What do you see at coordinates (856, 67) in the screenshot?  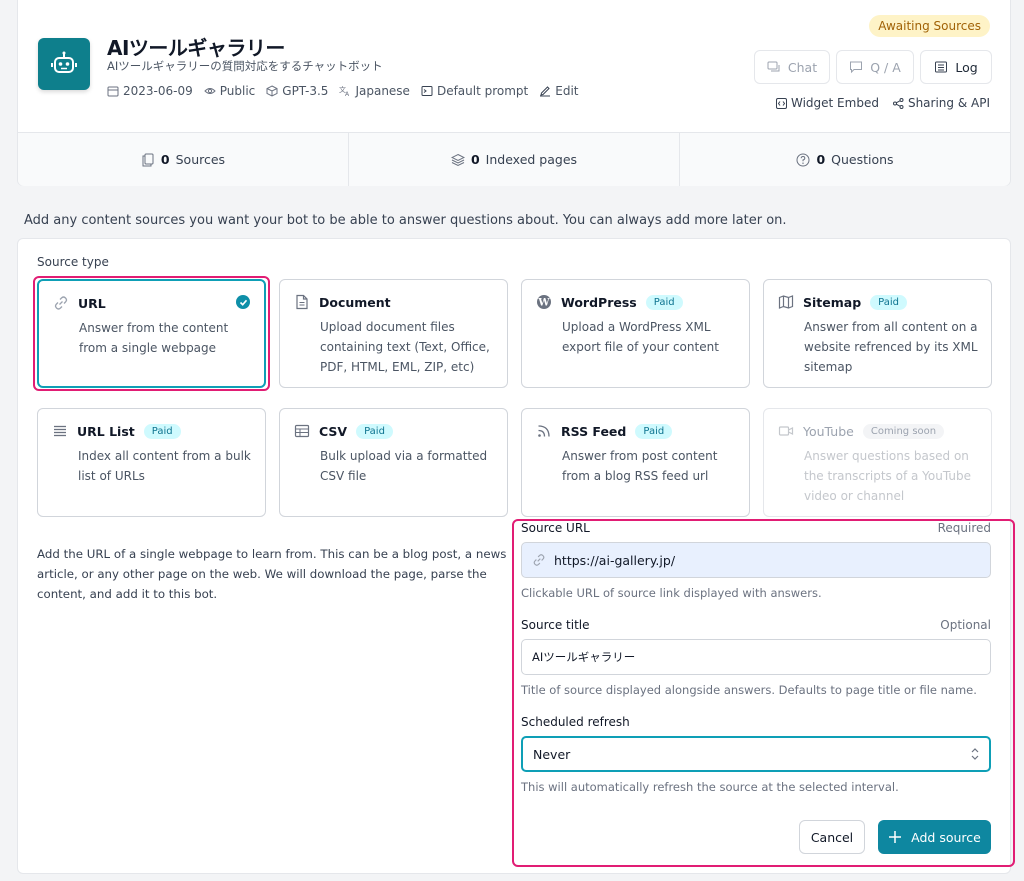 I see `message-icon` at bounding box center [856, 67].